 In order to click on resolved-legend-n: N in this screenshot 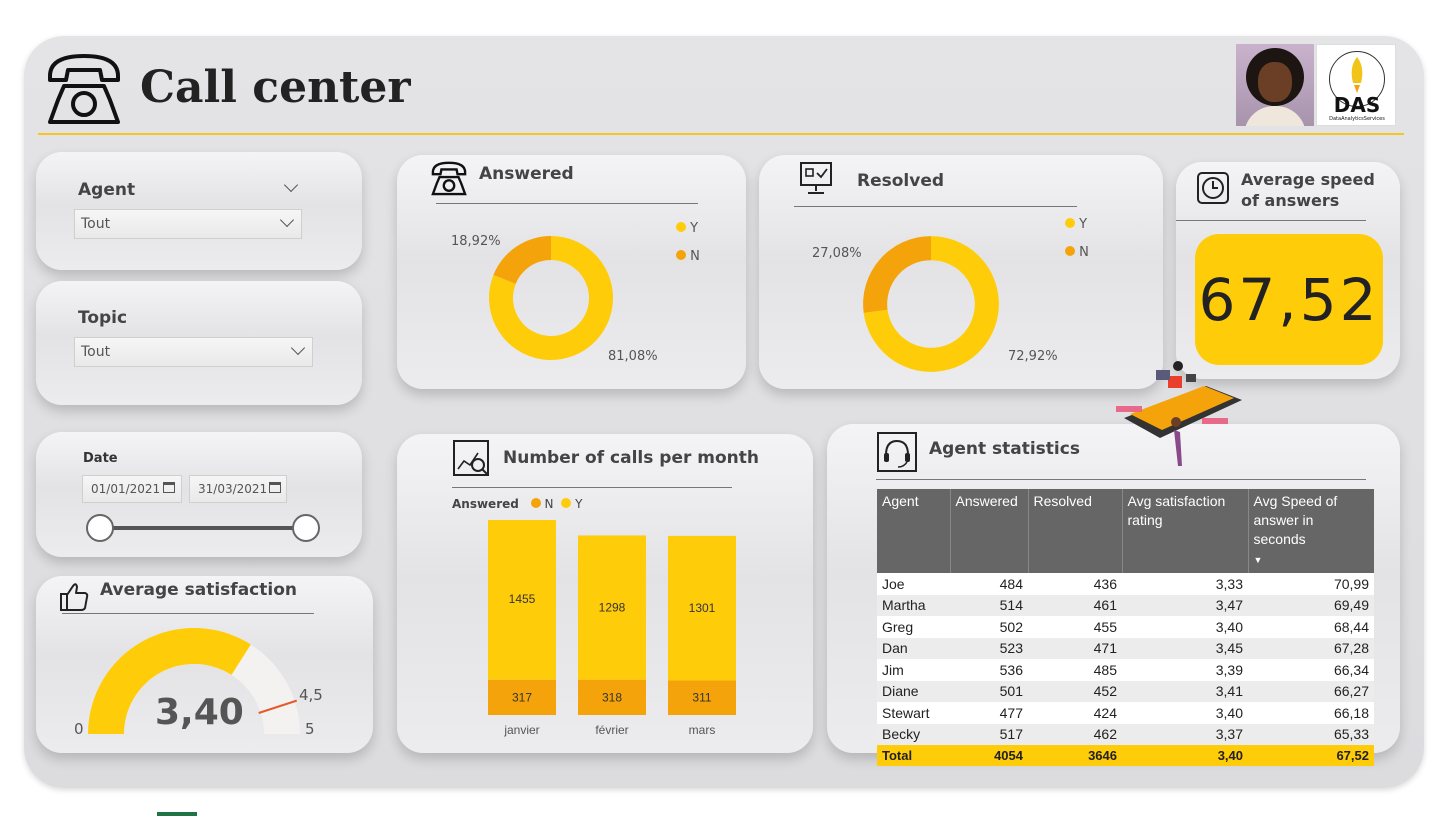, I will do `click(1077, 252)`.